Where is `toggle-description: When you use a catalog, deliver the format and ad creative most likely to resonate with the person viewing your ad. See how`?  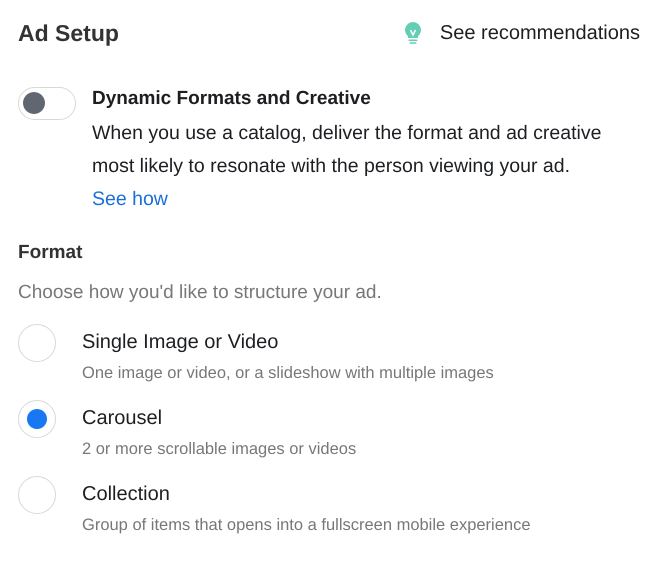 toggle-description: When you use a catalog, deliver the format and ad creative most likely to resonate with the person viewing your ad. See how is located at coordinates (347, 166).